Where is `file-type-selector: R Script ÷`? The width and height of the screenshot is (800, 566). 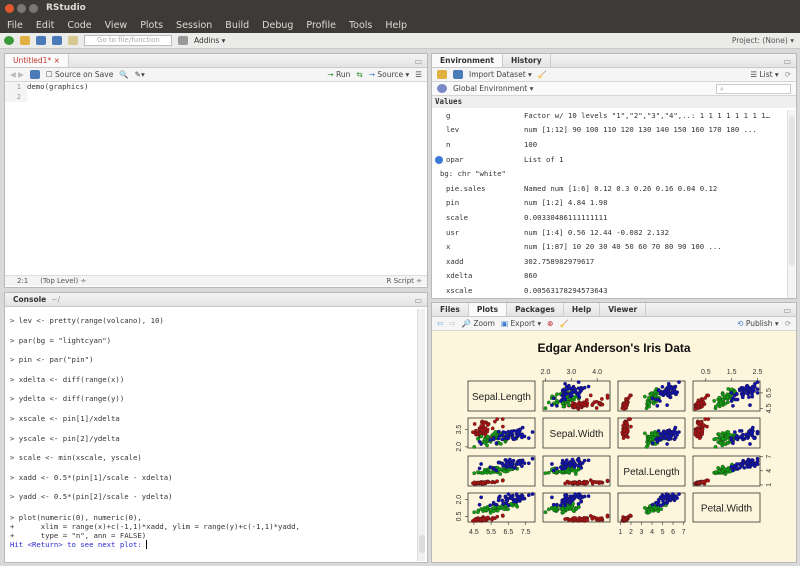 file-type-selector: R Script ÷ is located at coordinates (404, 281).